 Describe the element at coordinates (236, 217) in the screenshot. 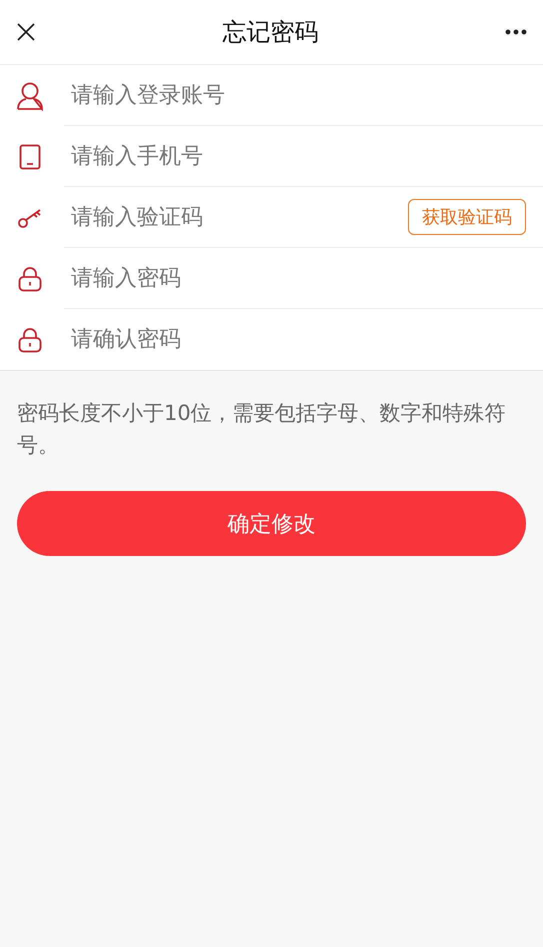

I see `input-field: 请输入验证码` at that location.